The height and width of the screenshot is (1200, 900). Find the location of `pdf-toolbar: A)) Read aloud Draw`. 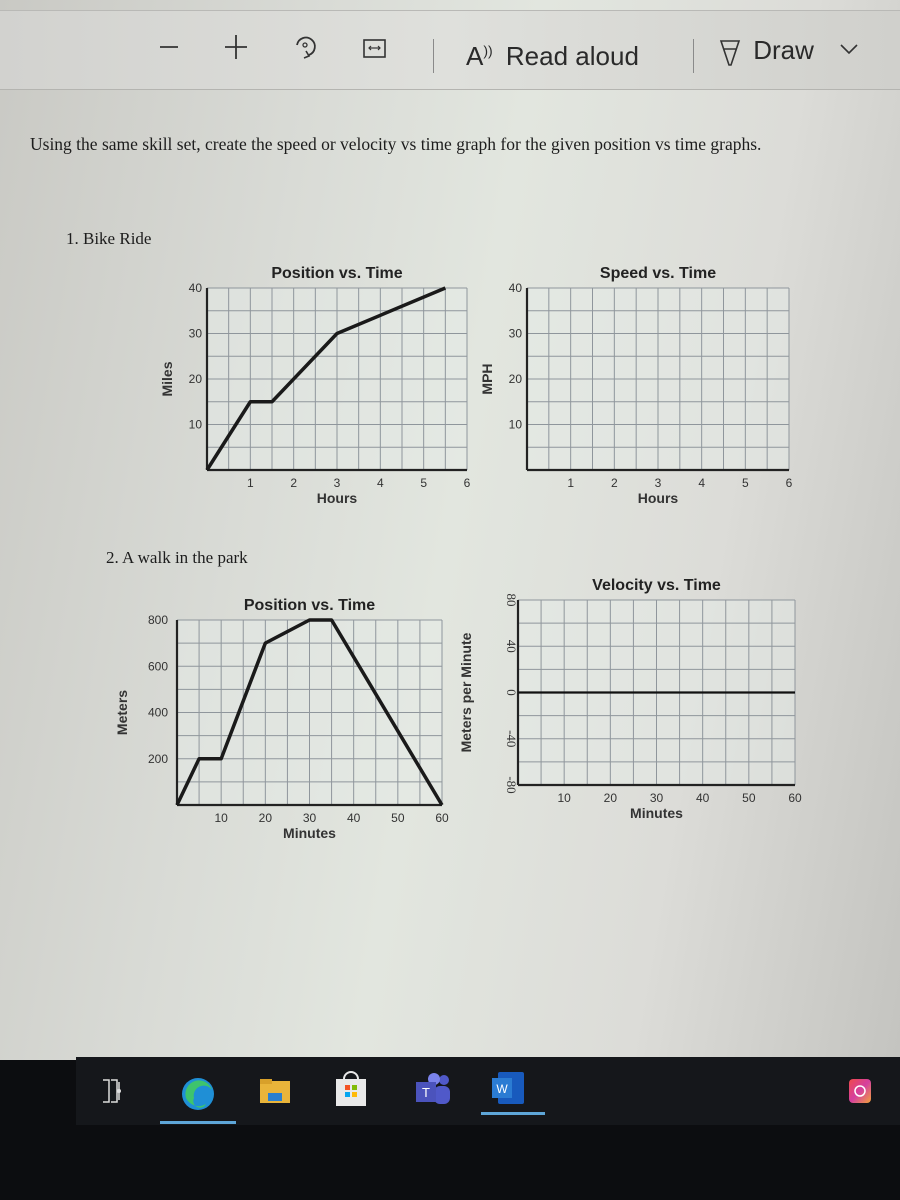

pdf-toolbar: A)) Read aloud Draw is located at coordinates (450, 50).